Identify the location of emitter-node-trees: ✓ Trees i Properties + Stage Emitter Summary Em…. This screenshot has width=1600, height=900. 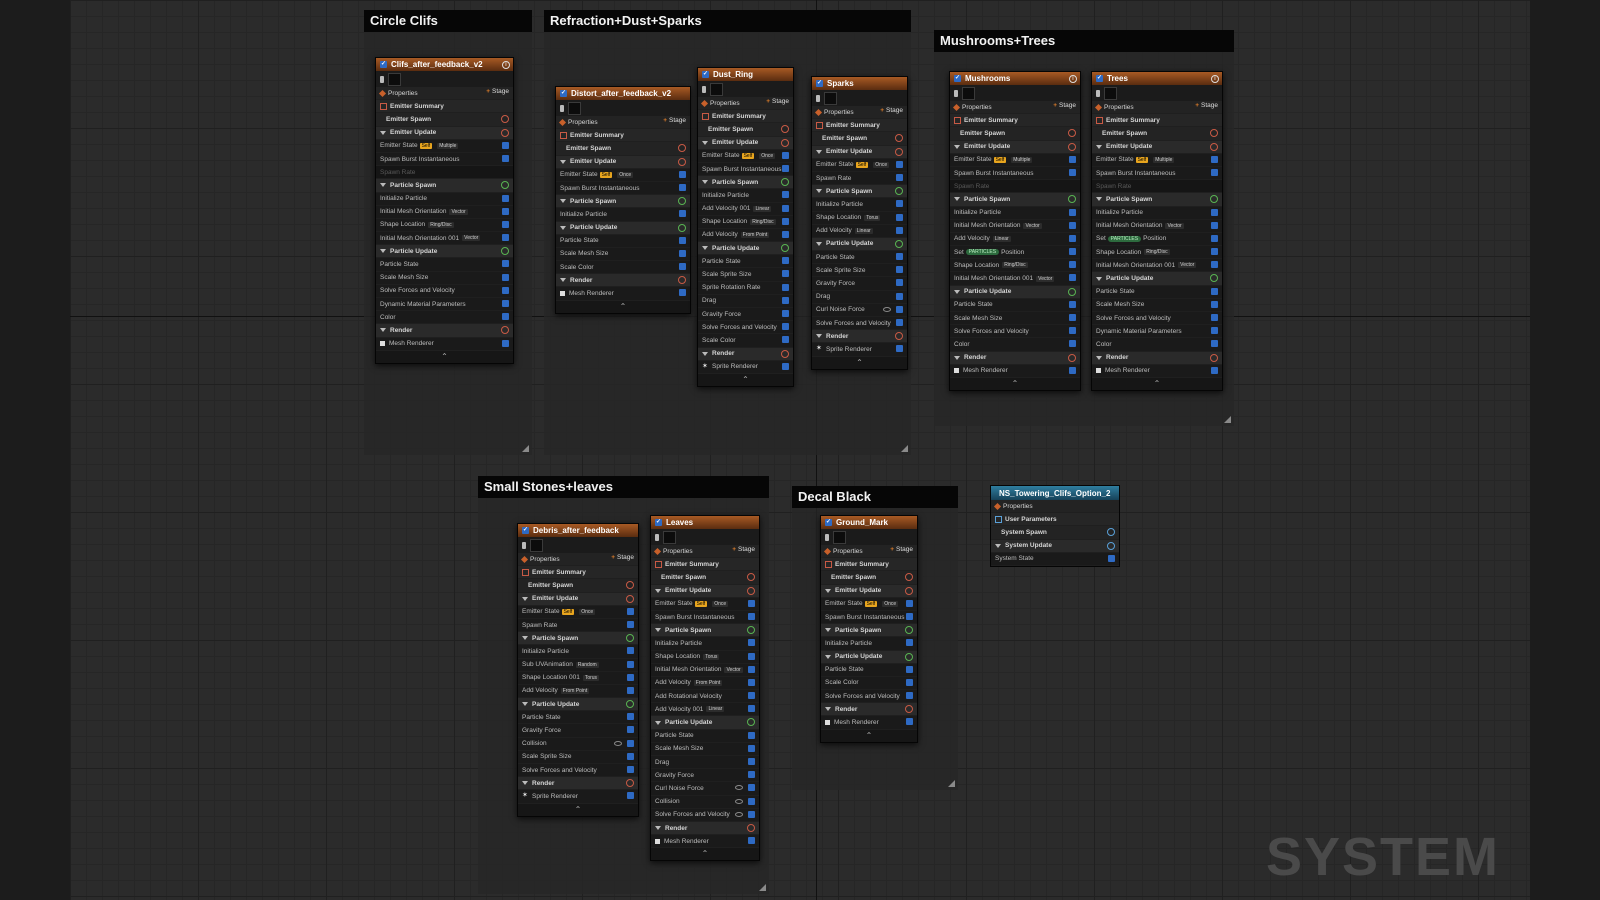
(1157, 231).